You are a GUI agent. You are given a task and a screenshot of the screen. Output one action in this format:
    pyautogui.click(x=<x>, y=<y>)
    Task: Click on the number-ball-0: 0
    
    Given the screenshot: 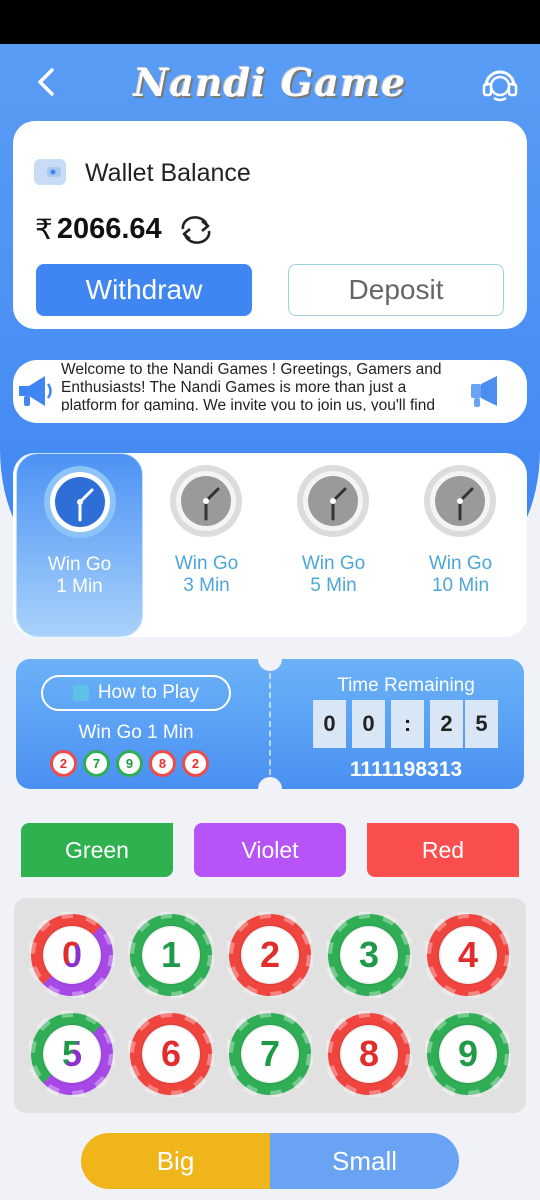 What is the action you would take?
    pyautogui.click(x=72, y=955)
    